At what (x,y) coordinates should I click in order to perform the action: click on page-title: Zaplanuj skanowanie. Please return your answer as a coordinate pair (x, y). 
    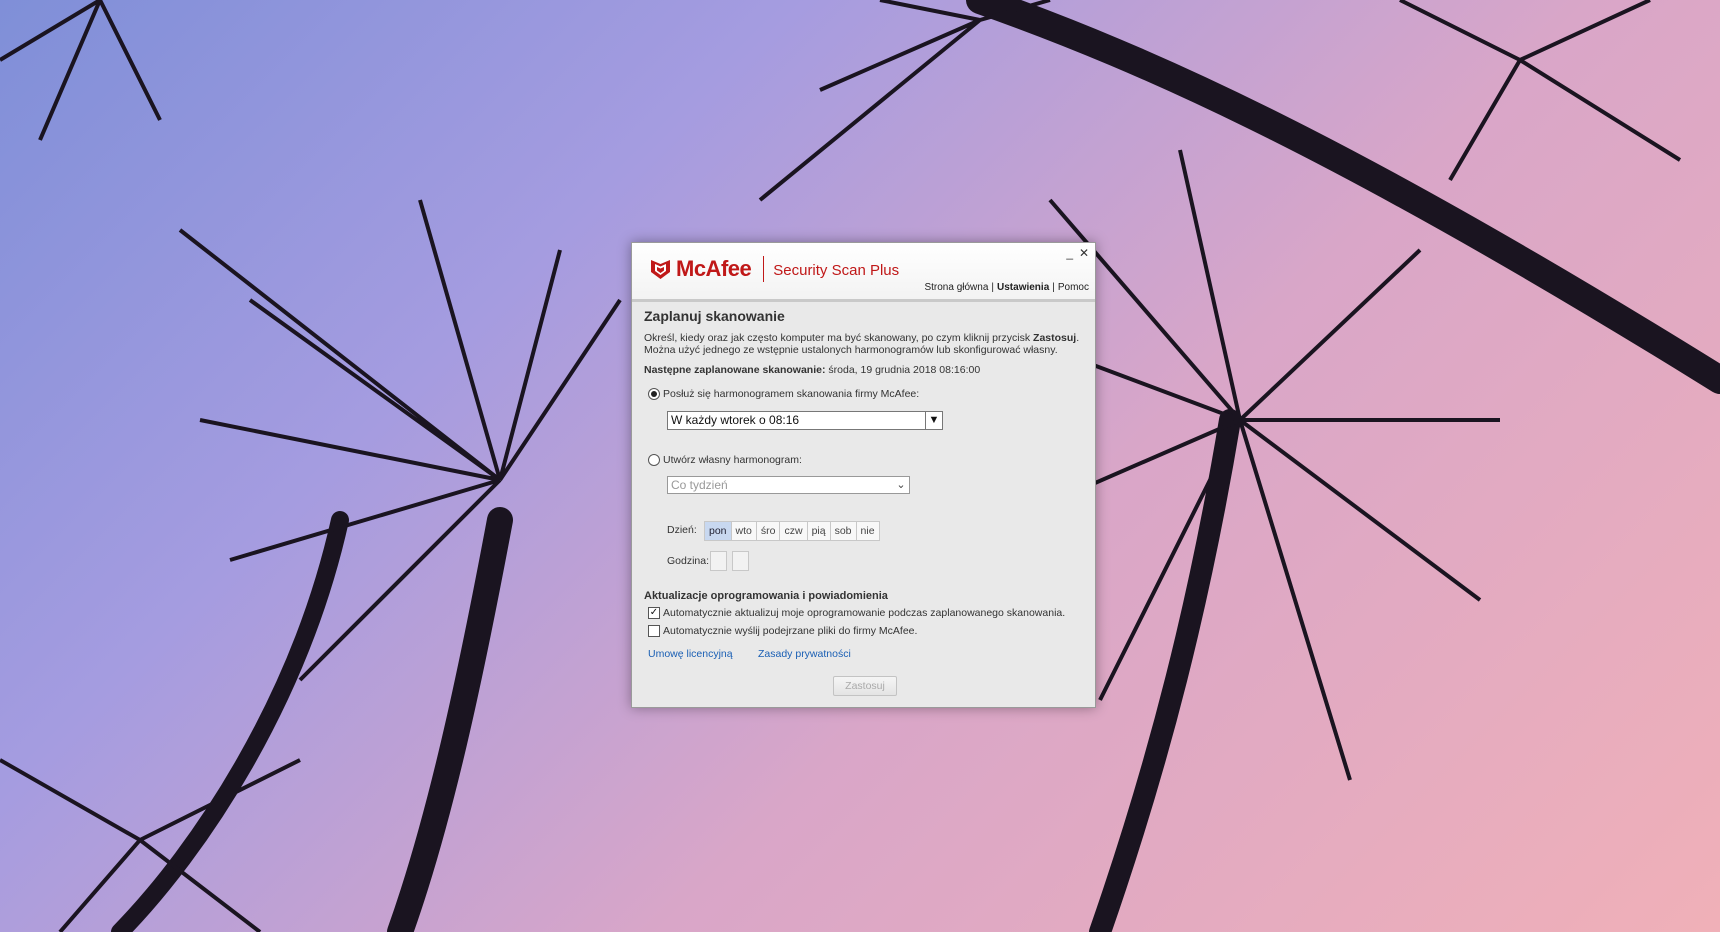
    Looking at the image, I should click on (714, 316).